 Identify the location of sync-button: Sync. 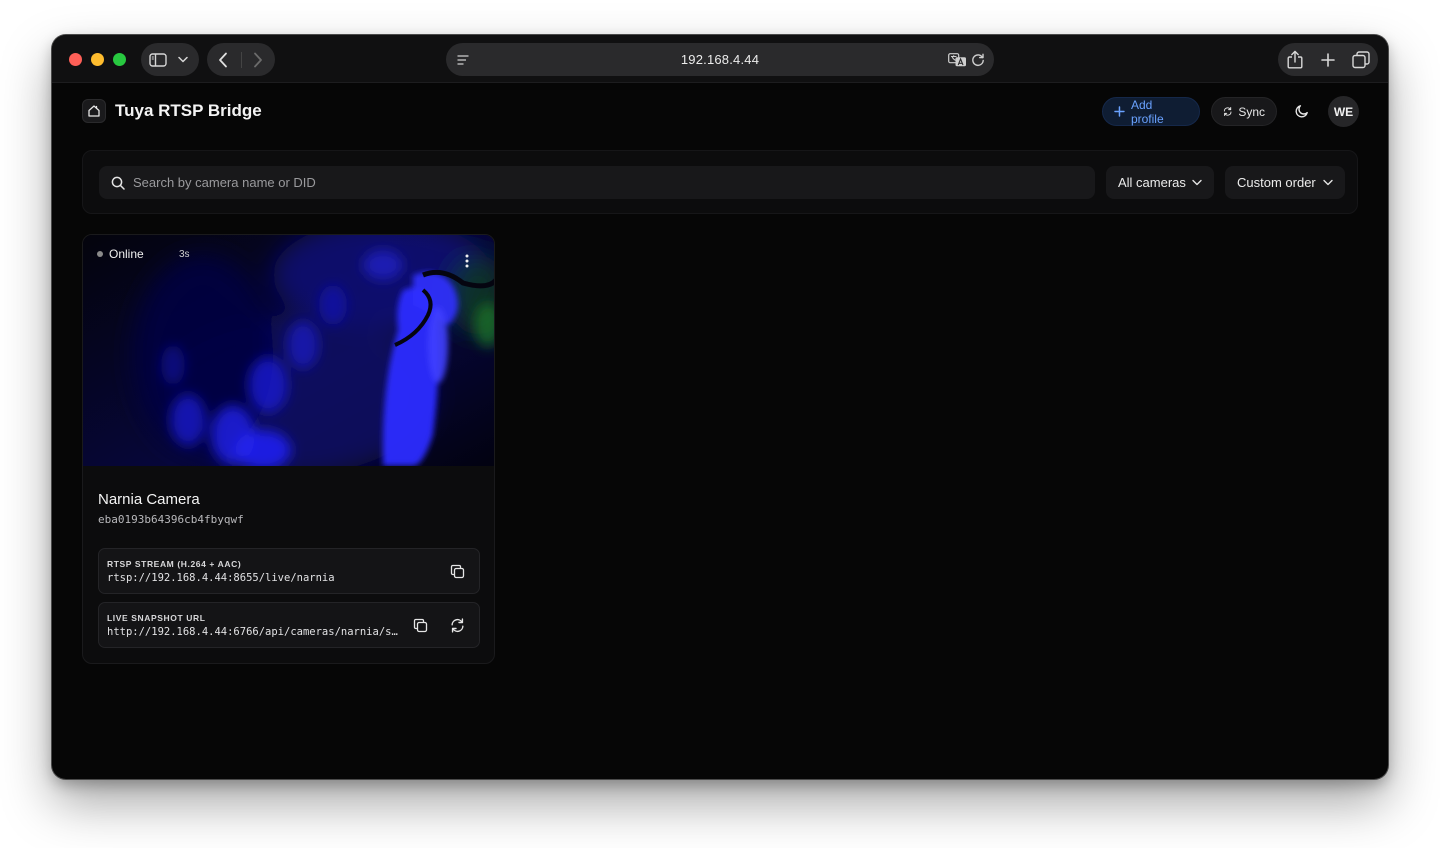
(1244, 111).